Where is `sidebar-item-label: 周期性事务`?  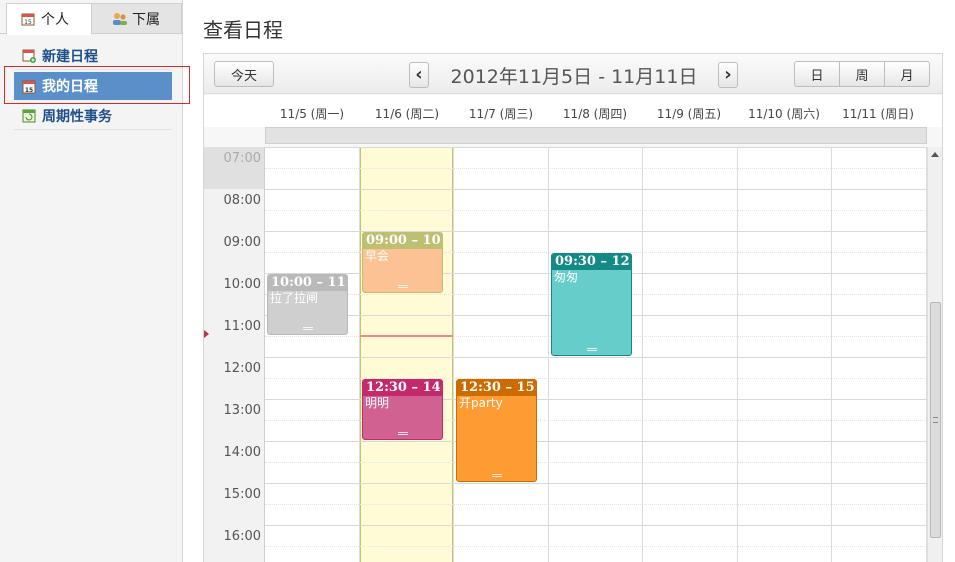
sidebar-item-label: 周期性事务 is located at coordinates (77, 116).